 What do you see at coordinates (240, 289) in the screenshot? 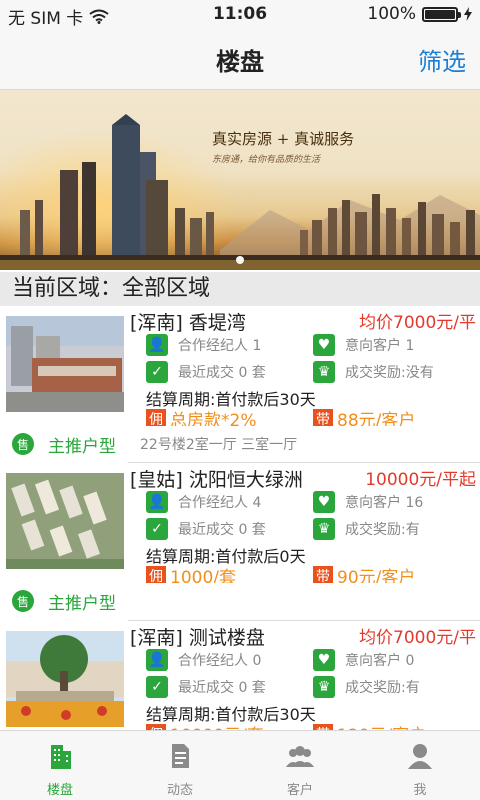
I see `region-bar: 当前区域：全部区域` at bounding box center [240, 289].